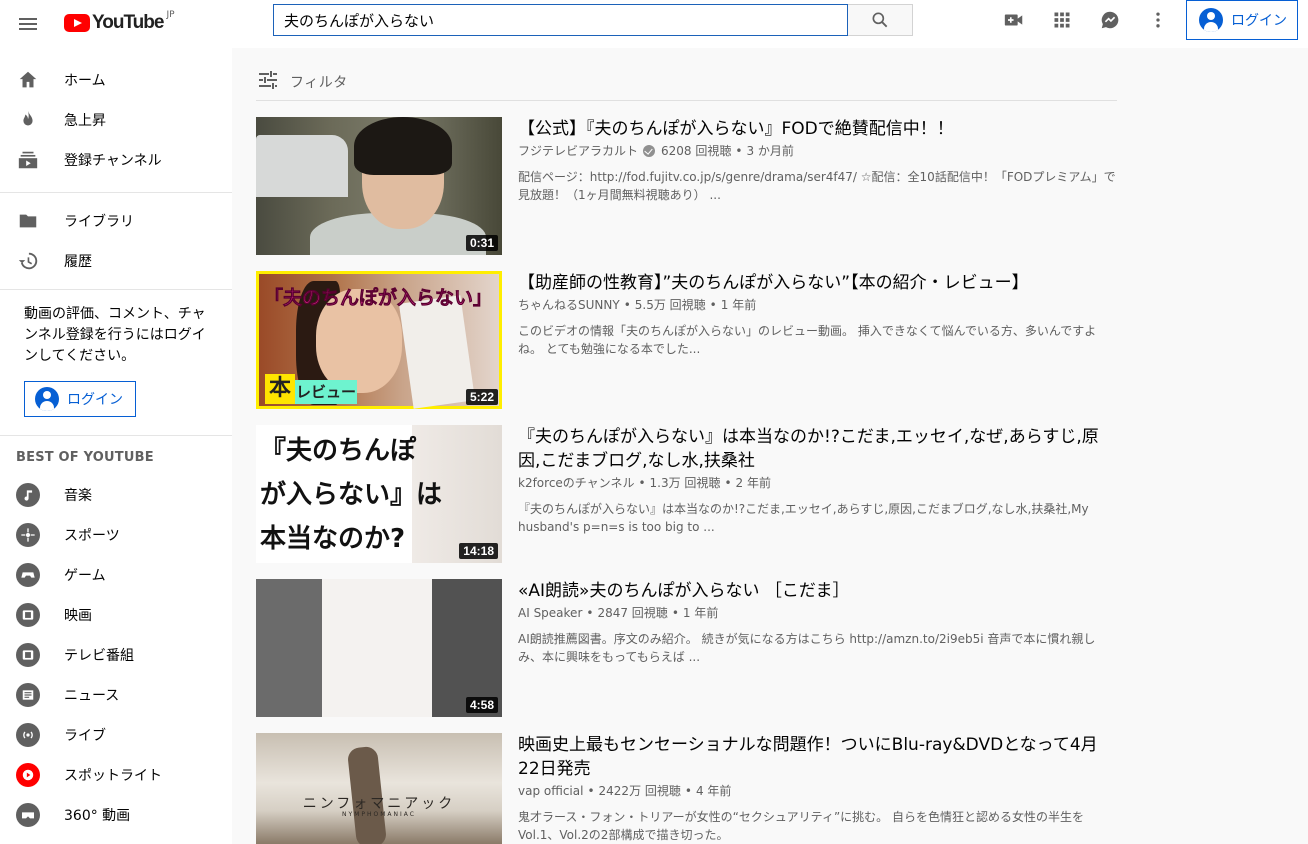 The height and width of the screenshot is (844, 1308). I want to click on sidebar-item-spotlight: スポットライト, so click(116, 775).